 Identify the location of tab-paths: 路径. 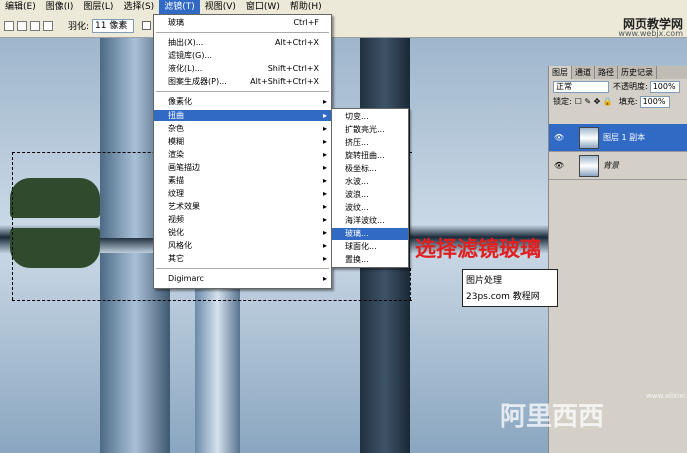
(606, 72).